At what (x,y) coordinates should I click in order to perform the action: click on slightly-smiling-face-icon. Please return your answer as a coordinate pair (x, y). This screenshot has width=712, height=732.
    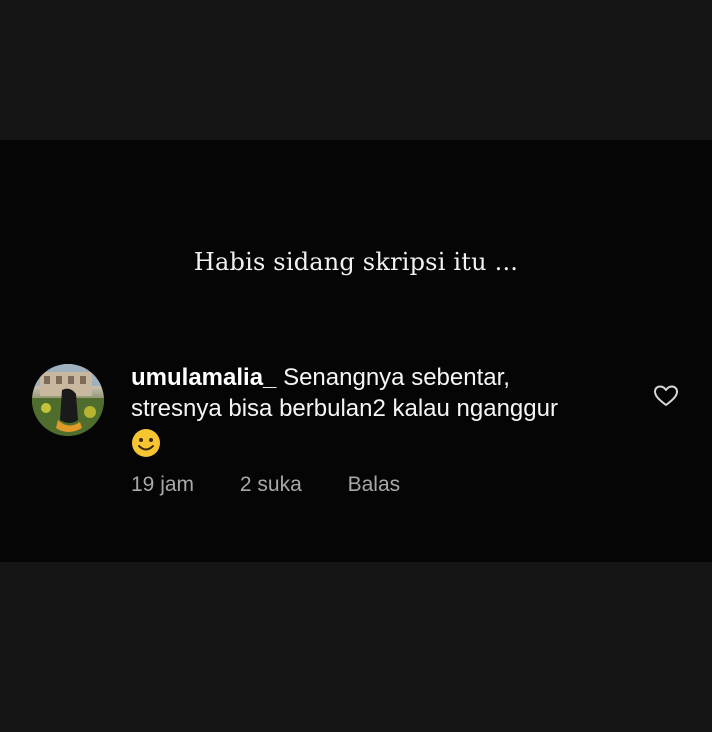
    Looking at the image, I should click on (146, 447).